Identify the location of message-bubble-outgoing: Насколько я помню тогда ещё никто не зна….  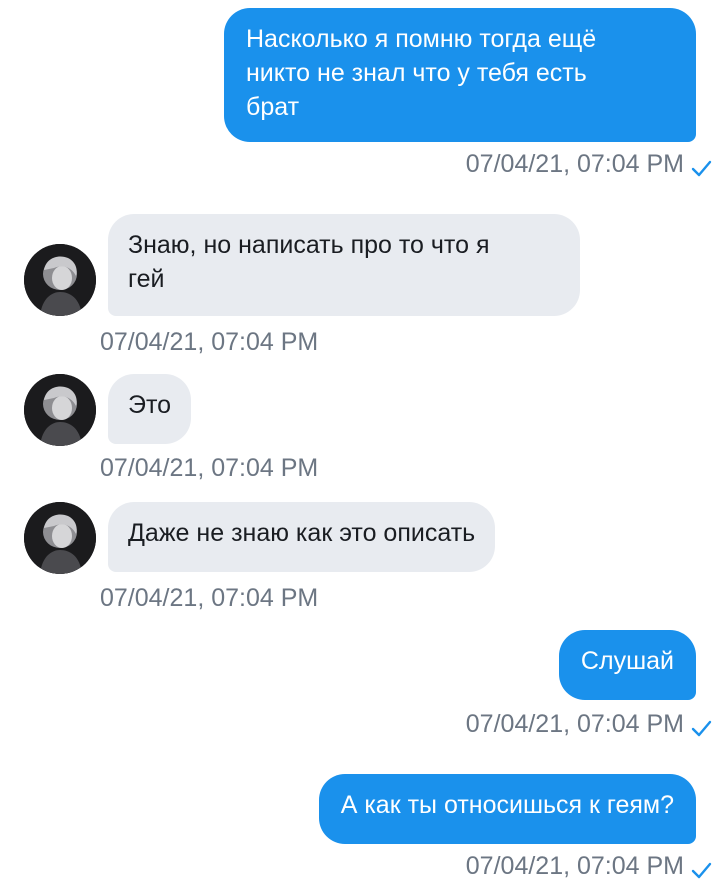
(460, 75).